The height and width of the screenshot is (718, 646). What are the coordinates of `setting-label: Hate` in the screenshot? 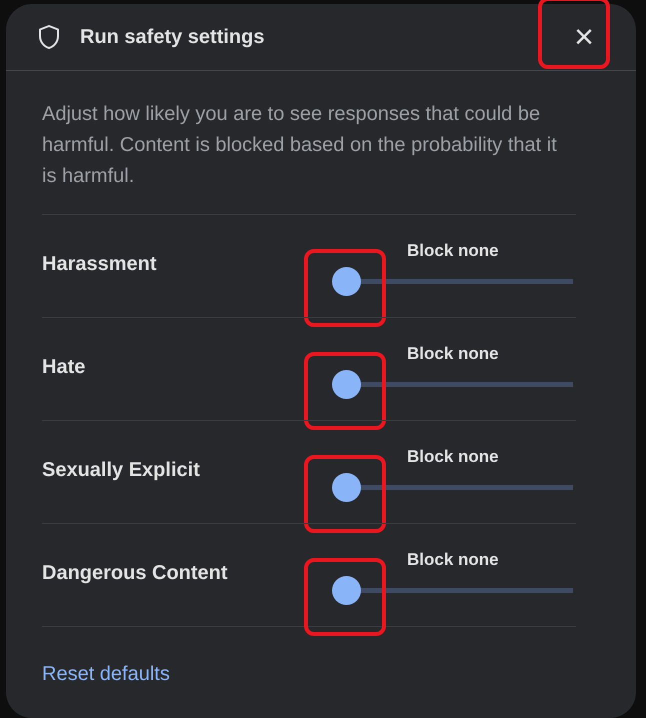 It's located at (64, 367).